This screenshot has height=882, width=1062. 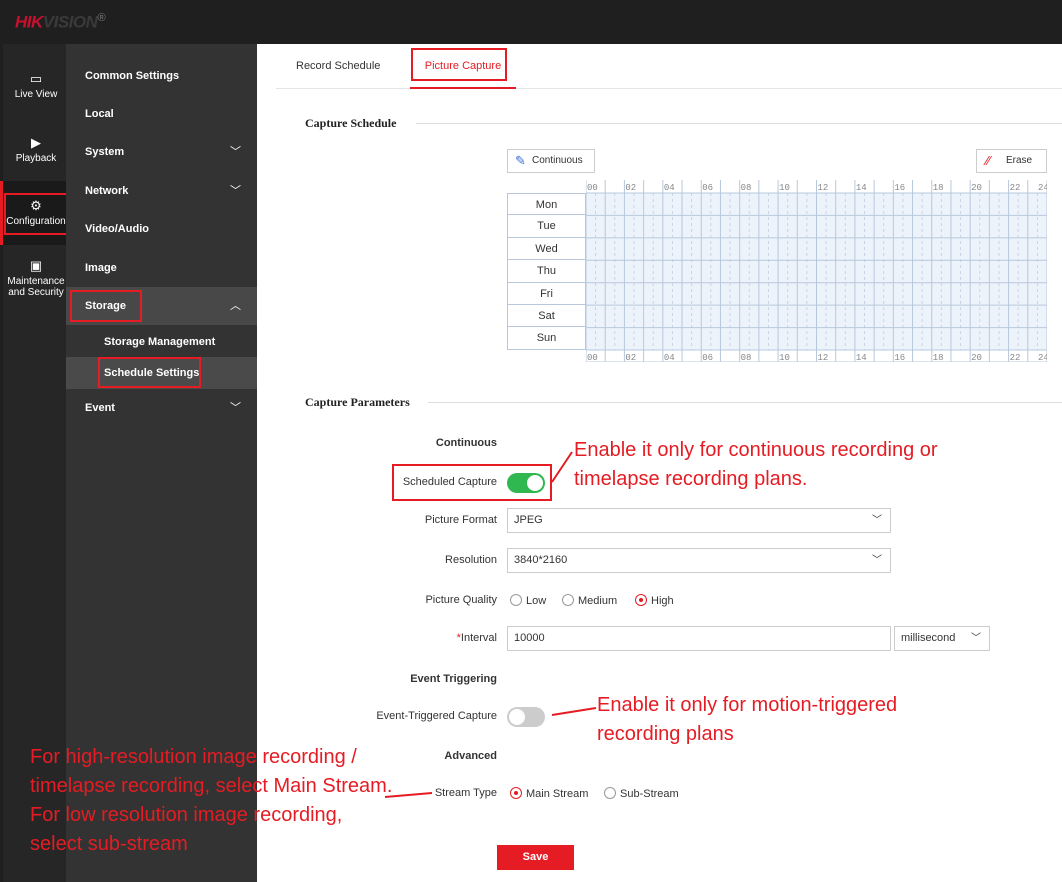 I want to click on schedule-days: Mon Tue Wed Thu Fri Sat Sun, so click(x=546, y=271).